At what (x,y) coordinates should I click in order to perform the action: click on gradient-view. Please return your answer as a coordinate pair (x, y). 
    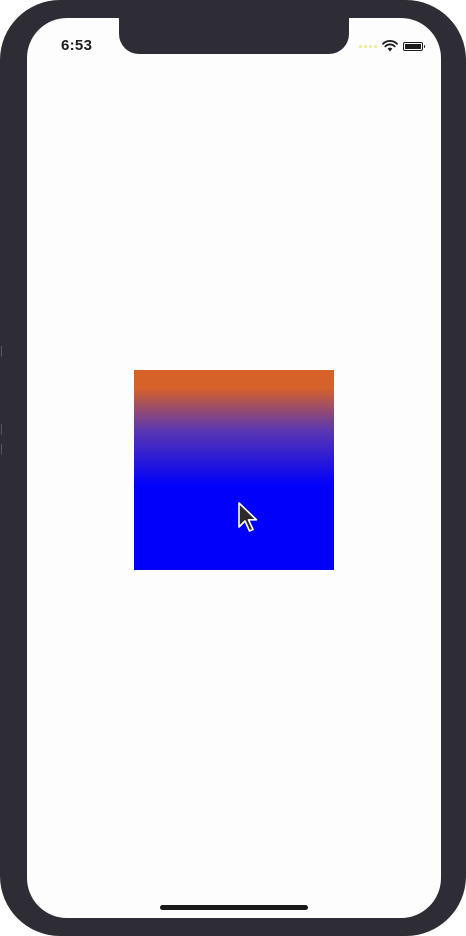
    Looking at the image, I should click on (234, 470).